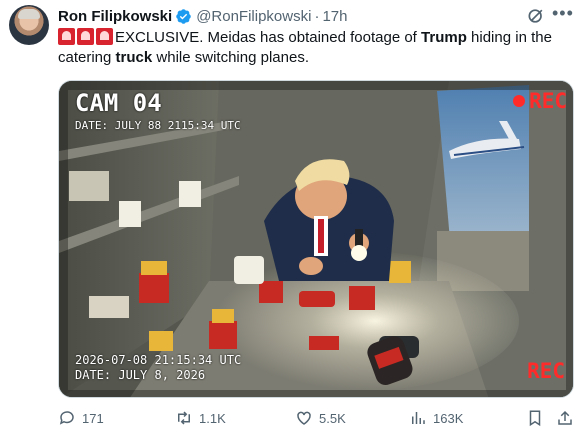  I want to click on reply-icon, so click(66, 418).